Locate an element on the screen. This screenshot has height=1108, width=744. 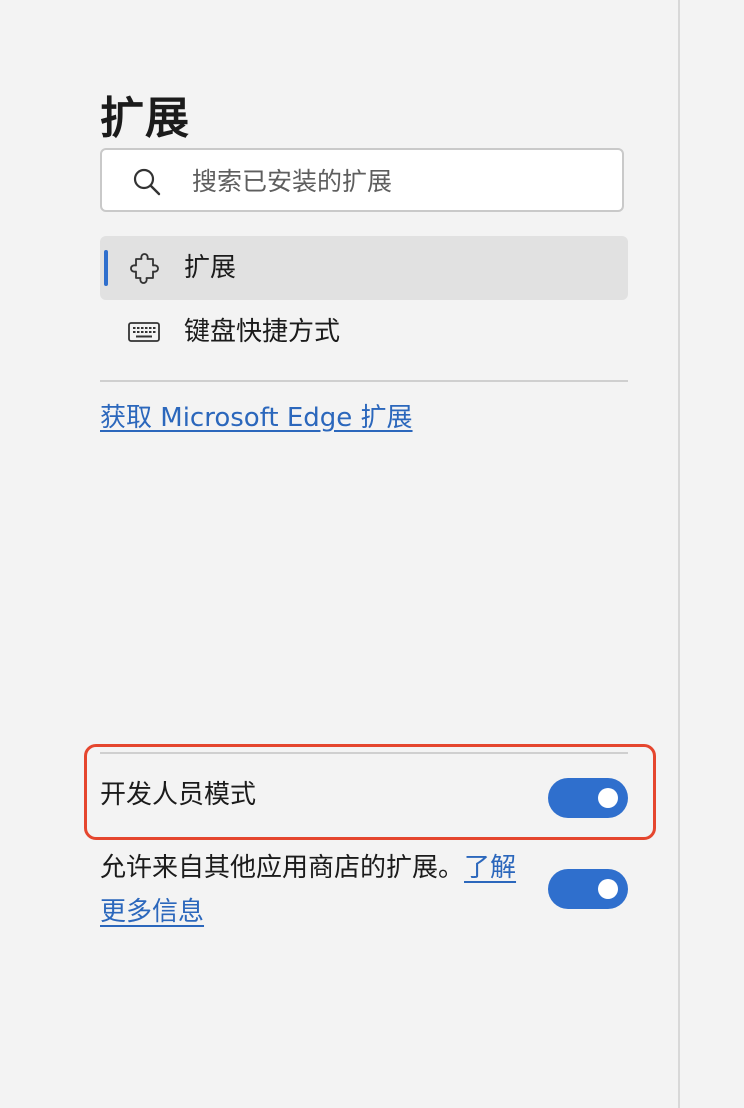
search-icon is located at coordinates (147, 182).